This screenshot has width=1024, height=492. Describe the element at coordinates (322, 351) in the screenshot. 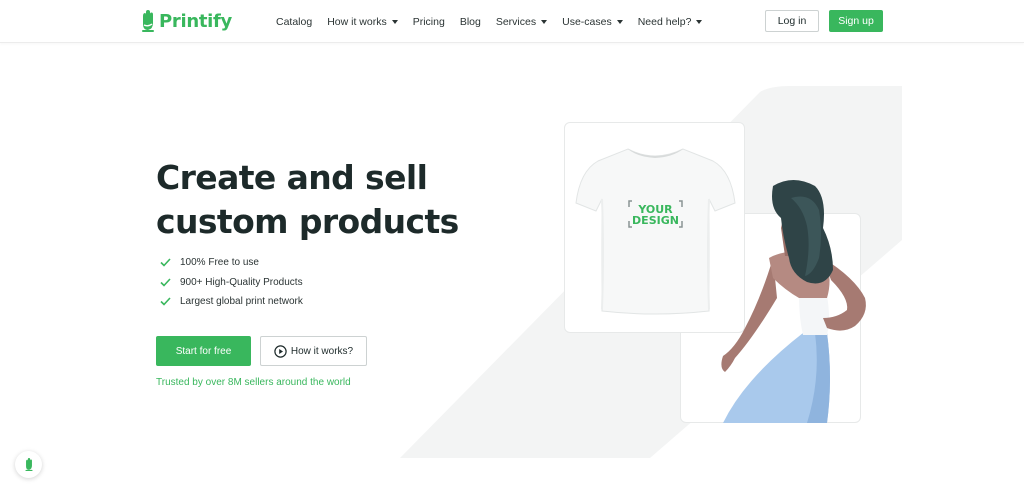

I see `how-it-works-label: How it works?` at that location.